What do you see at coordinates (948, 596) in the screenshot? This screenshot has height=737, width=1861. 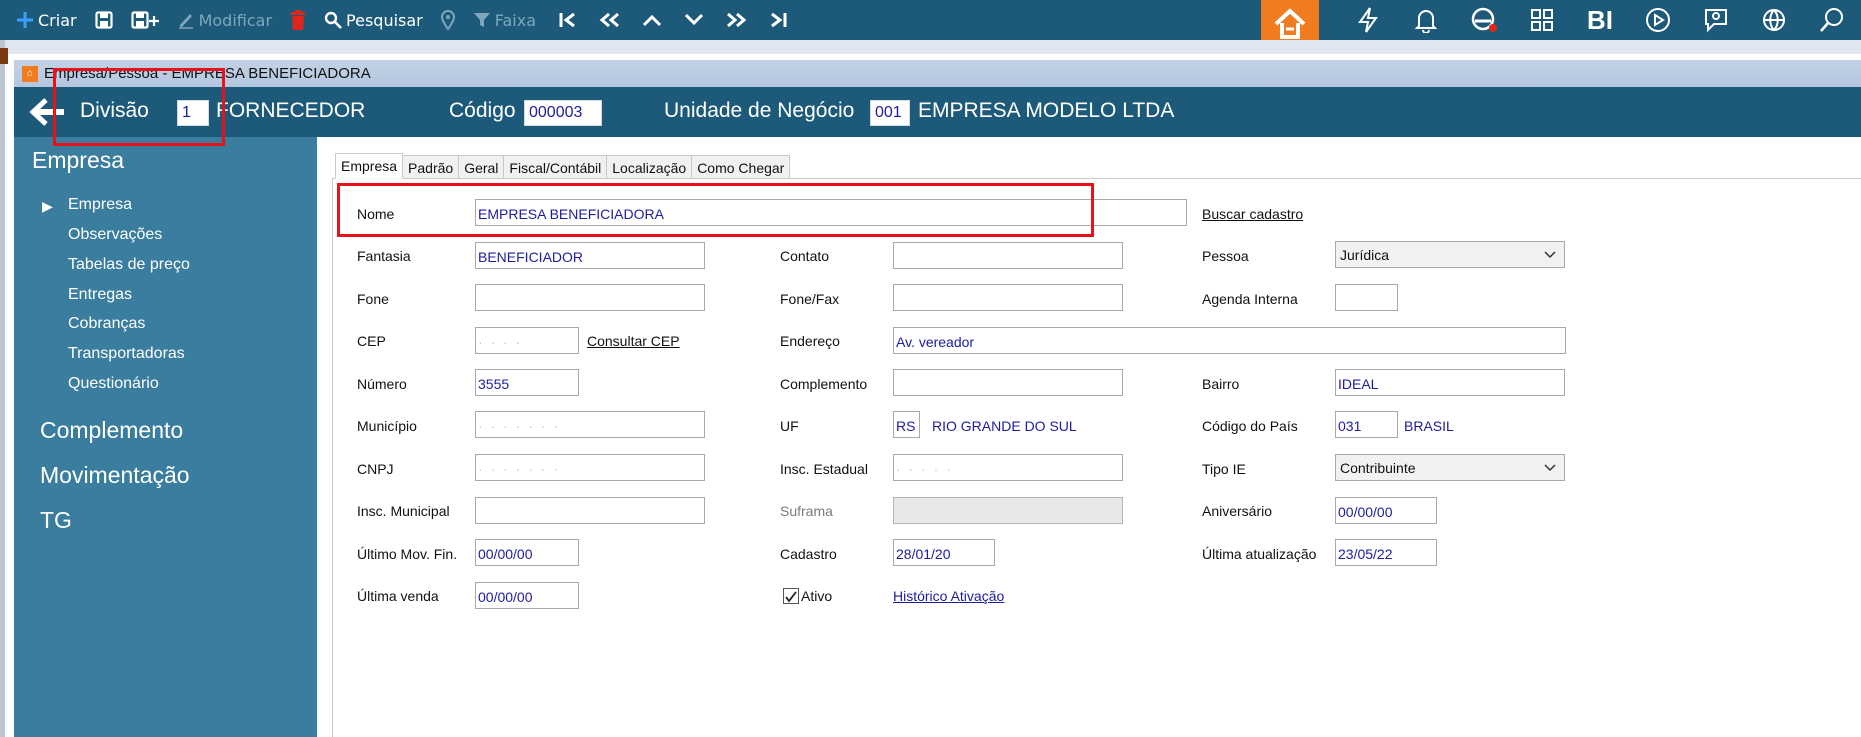 I see `historico-ativacao-link: Histórico Ativação` at bounding box center [948, 596].